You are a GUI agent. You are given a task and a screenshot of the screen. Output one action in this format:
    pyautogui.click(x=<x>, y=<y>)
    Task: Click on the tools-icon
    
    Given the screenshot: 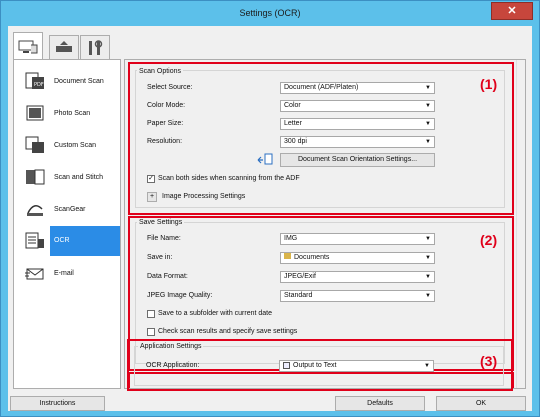 What is the action you would take?
    pyautogui.click(x=96, y=47)
    